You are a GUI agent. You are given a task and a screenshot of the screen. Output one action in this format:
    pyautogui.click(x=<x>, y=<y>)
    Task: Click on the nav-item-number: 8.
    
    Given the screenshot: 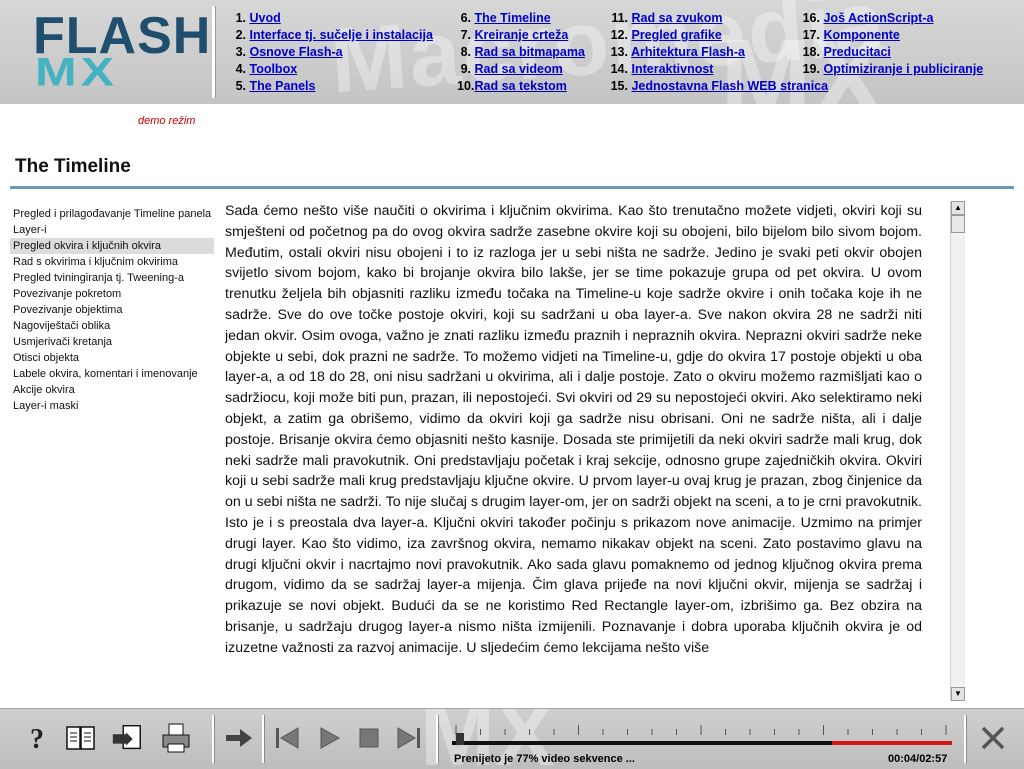 What is the action you would take?
    pyautogui.click(x=465, y=52)
    